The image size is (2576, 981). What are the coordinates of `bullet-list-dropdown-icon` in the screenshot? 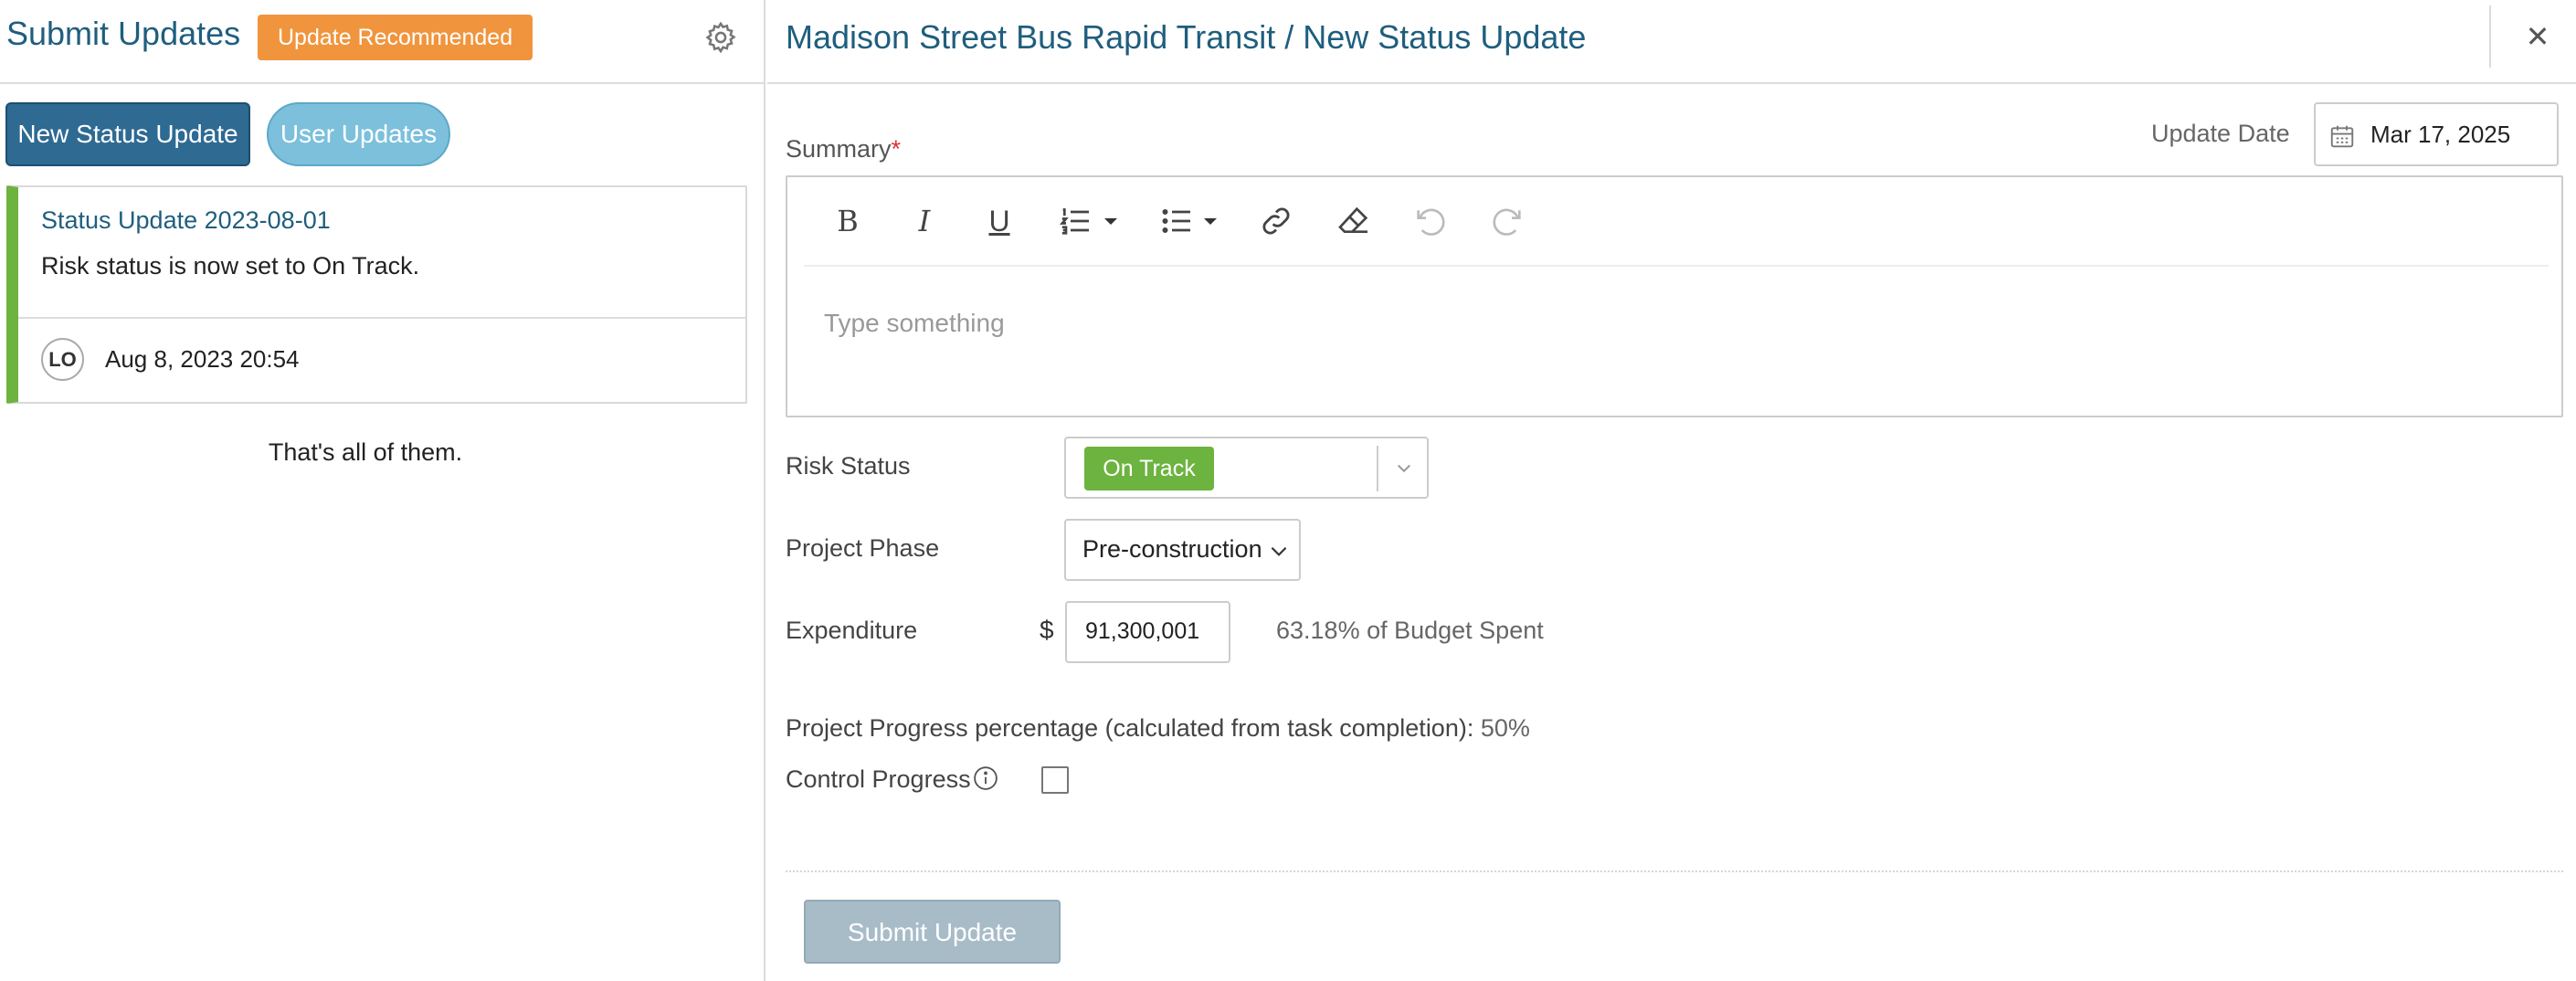 It's located at (1210, 221).